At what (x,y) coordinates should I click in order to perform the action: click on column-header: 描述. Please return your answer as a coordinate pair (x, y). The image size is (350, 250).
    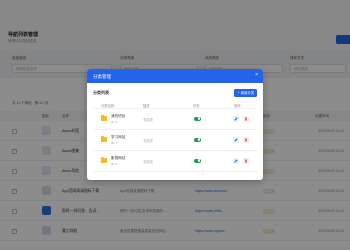
    Looking at the image, I should click on (146, 105).